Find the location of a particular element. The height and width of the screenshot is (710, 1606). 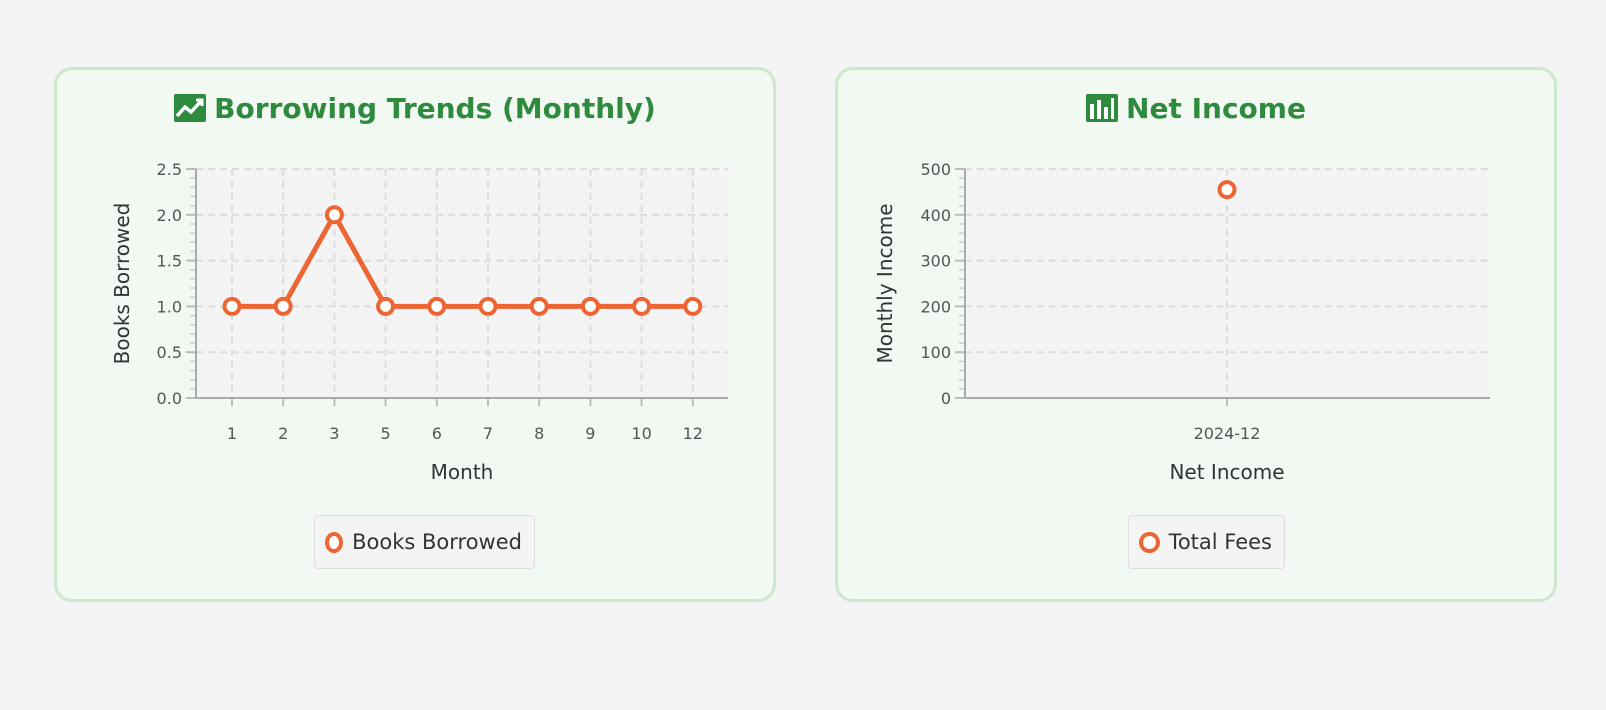

x-tick-label: 5 is located at coordinates (386, 433).